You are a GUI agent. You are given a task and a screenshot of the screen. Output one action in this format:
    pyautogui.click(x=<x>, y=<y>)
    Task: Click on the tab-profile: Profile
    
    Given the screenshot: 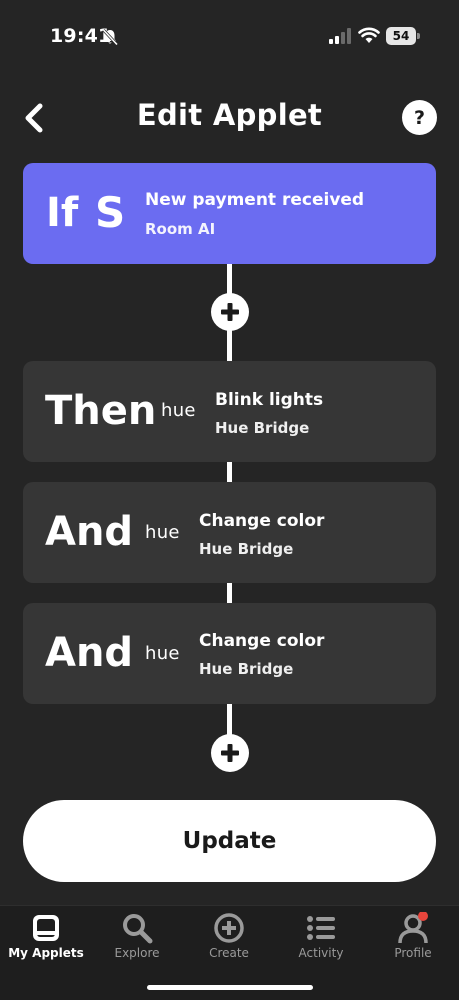 What is the action you would take?
    pyautogui.click(x=413, y=941)
    